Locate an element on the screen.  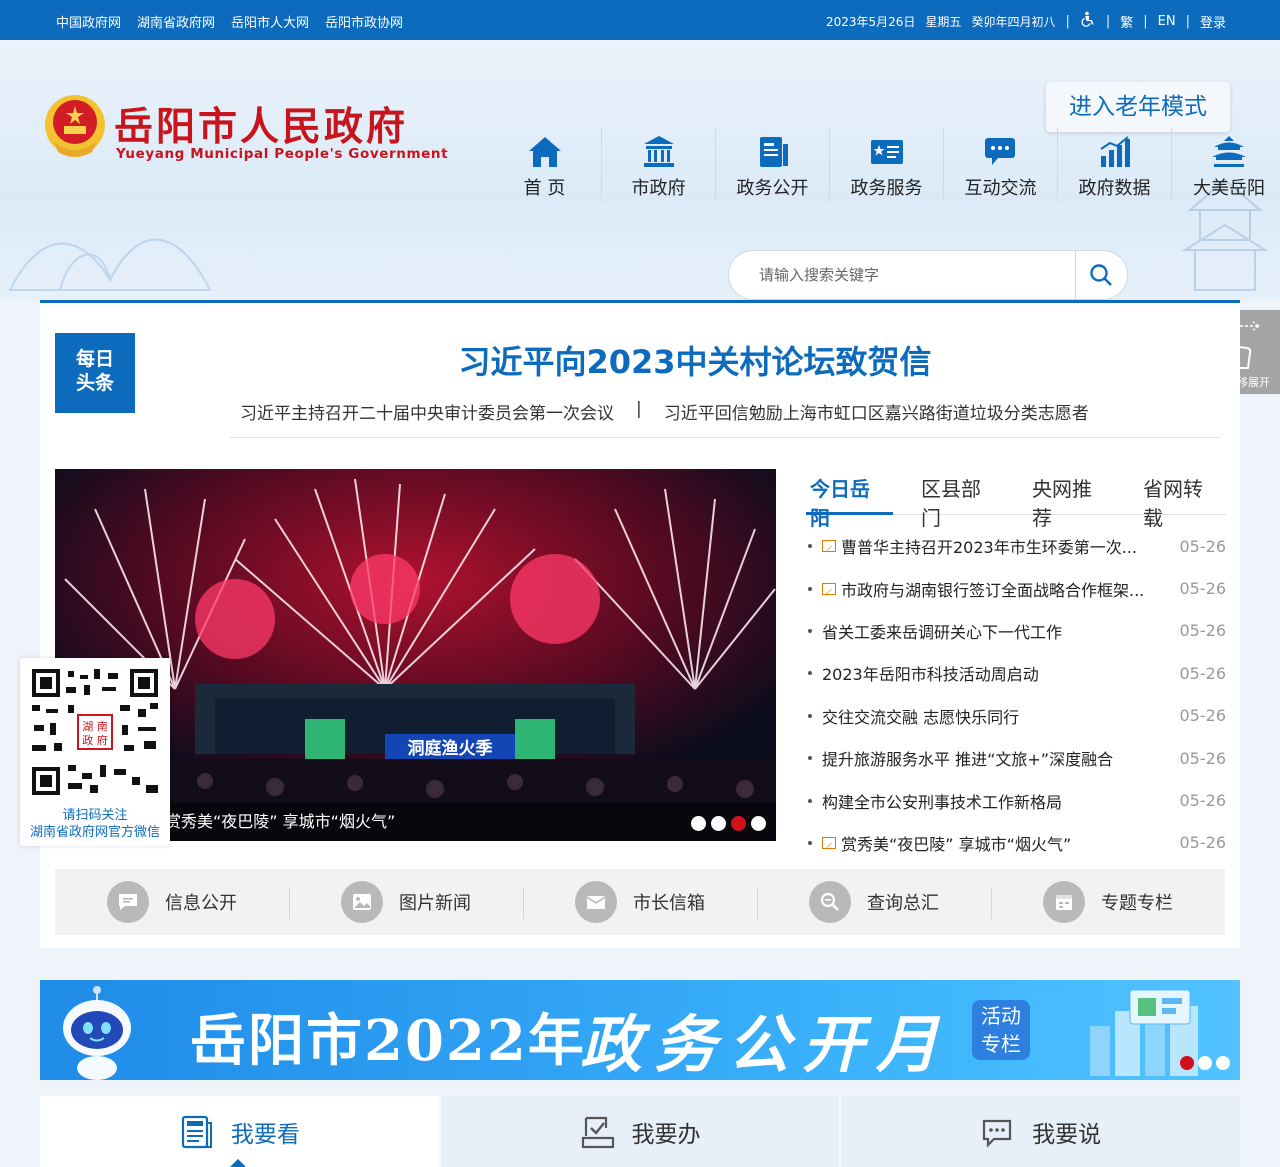
news-title: 赏秀美“夜巴陵” 享城市“烟火气” is located at coordinates (956, 844).